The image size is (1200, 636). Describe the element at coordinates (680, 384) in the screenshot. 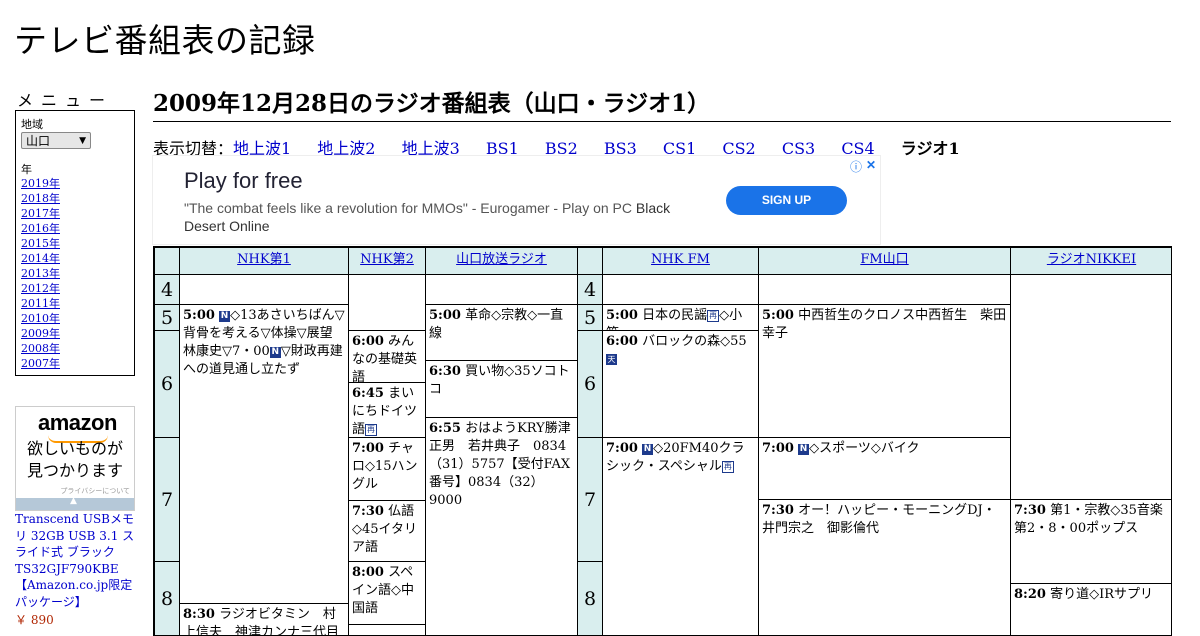

I see `program-cell: 6:00 バロックの森◇55 天` at that location.